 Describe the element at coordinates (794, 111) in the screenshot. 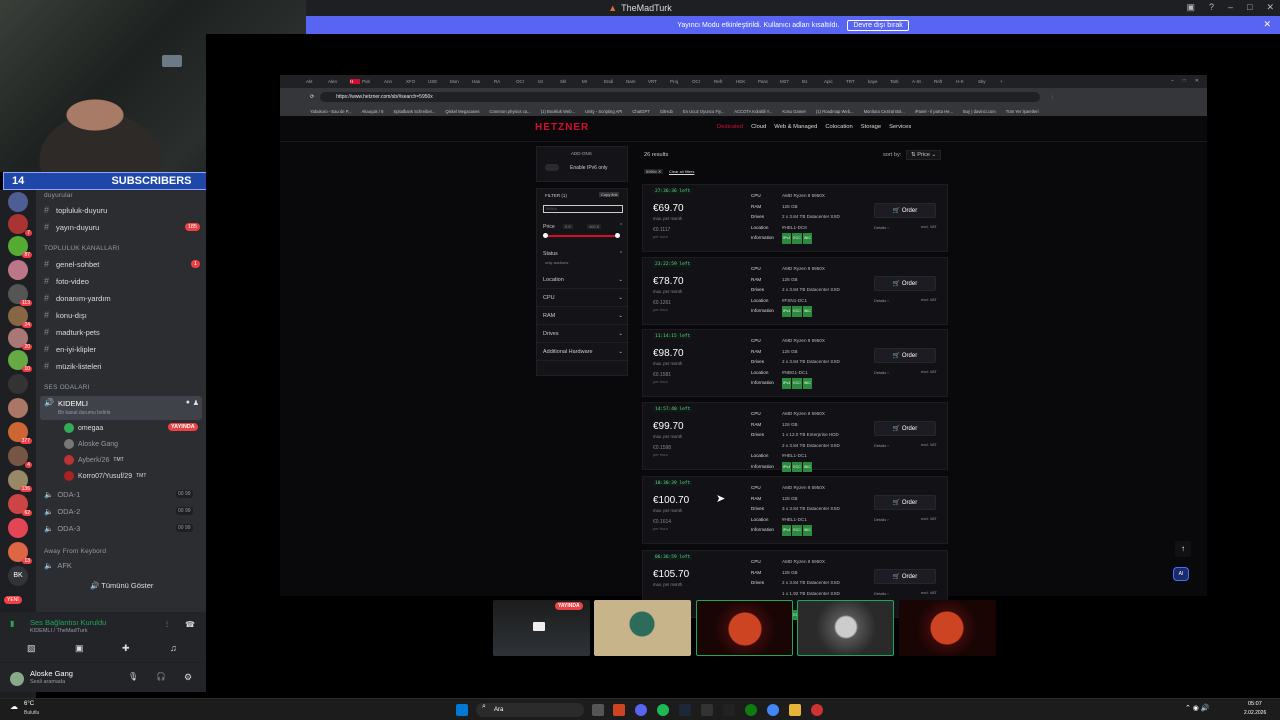

I see `bookmark: Kosu Gamer` at that location.